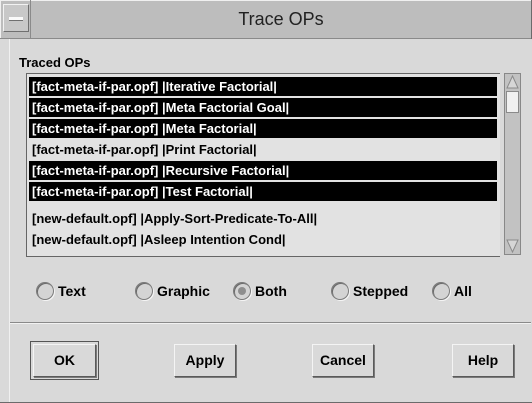 The image size is (532, 403). Describe the element at coordinates (512, 246) in the screenshot. I see `scroll-down-arrow-icon` at that location.